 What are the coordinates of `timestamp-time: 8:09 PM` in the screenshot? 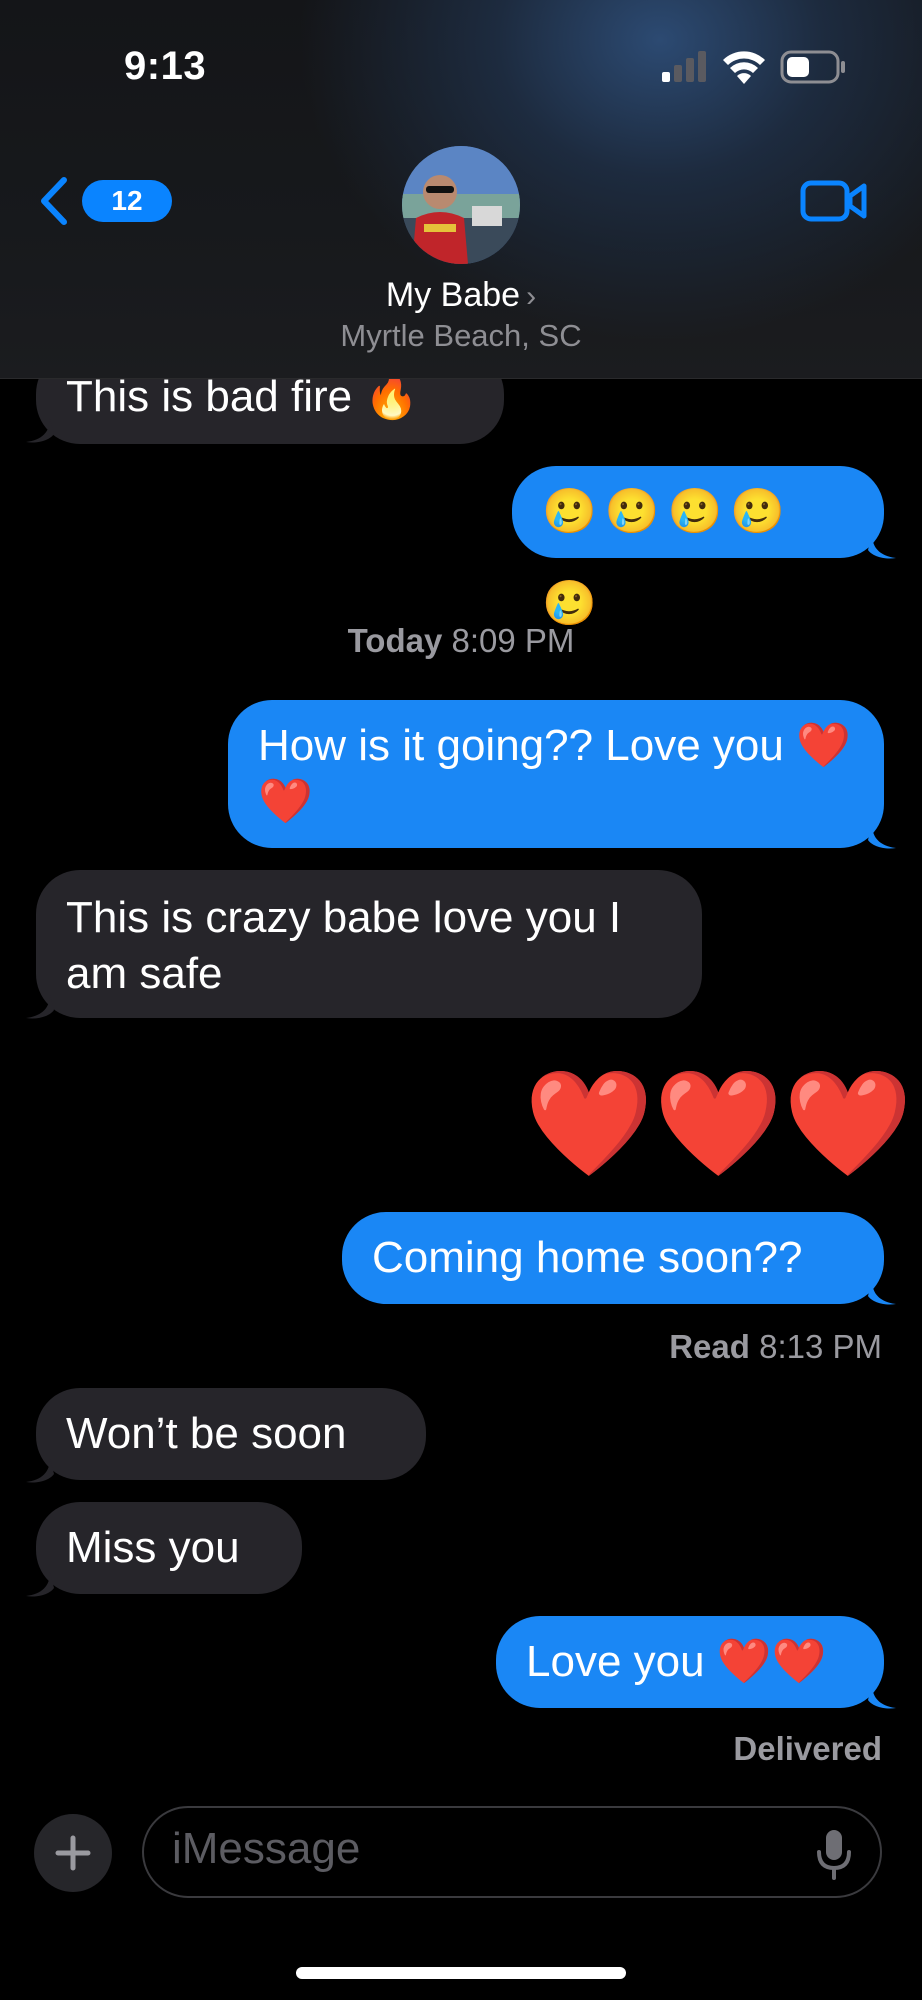 It's located at (513, 640).